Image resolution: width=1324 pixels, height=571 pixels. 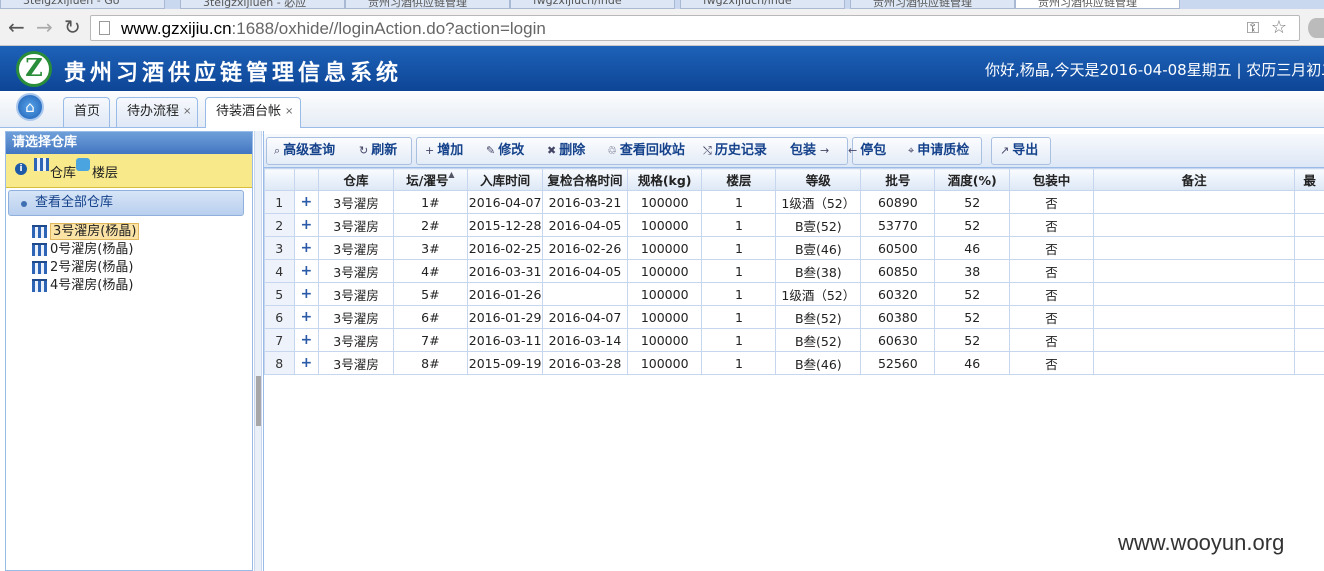 What do you see at coordinates (972, 179) in the screenshot?
I see `column-header: 酒度(%)` at bounding box center [972, 179].